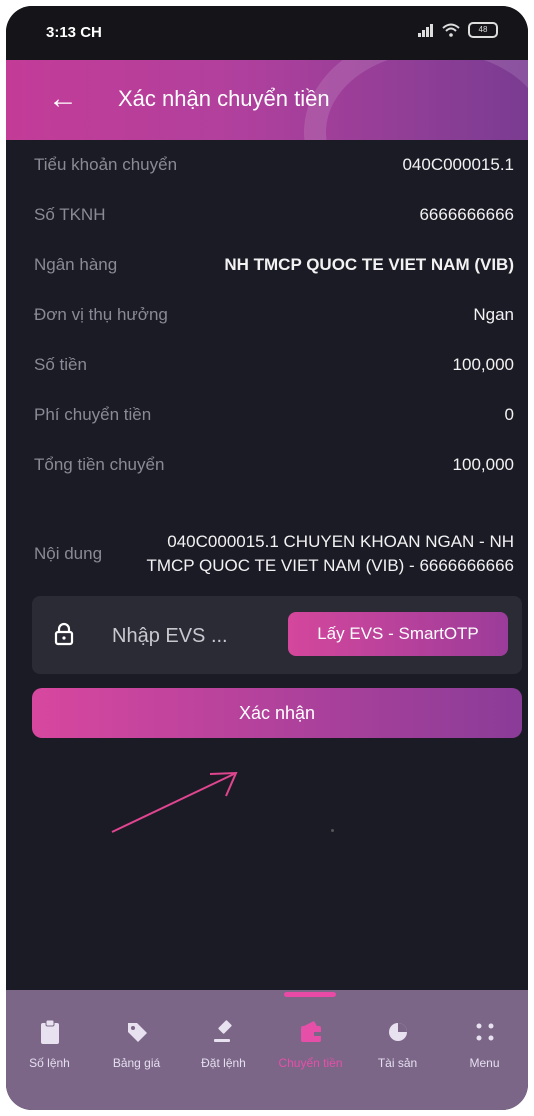 The width and height of the screenshot is (534, 1116). I want to click on signal-icon, so click(426, 30).